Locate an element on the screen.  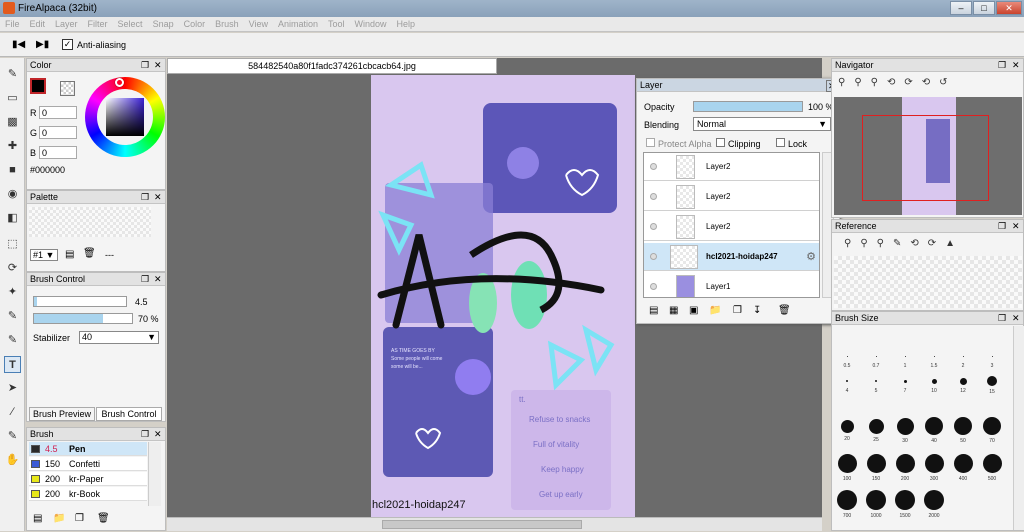
menu-item-animation: Animation is located at coordinates (298, 24).